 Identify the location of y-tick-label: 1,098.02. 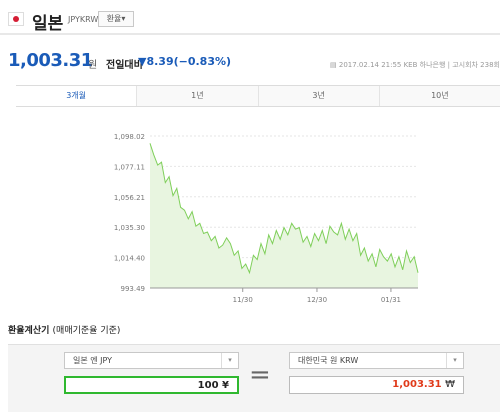
(129, 137).